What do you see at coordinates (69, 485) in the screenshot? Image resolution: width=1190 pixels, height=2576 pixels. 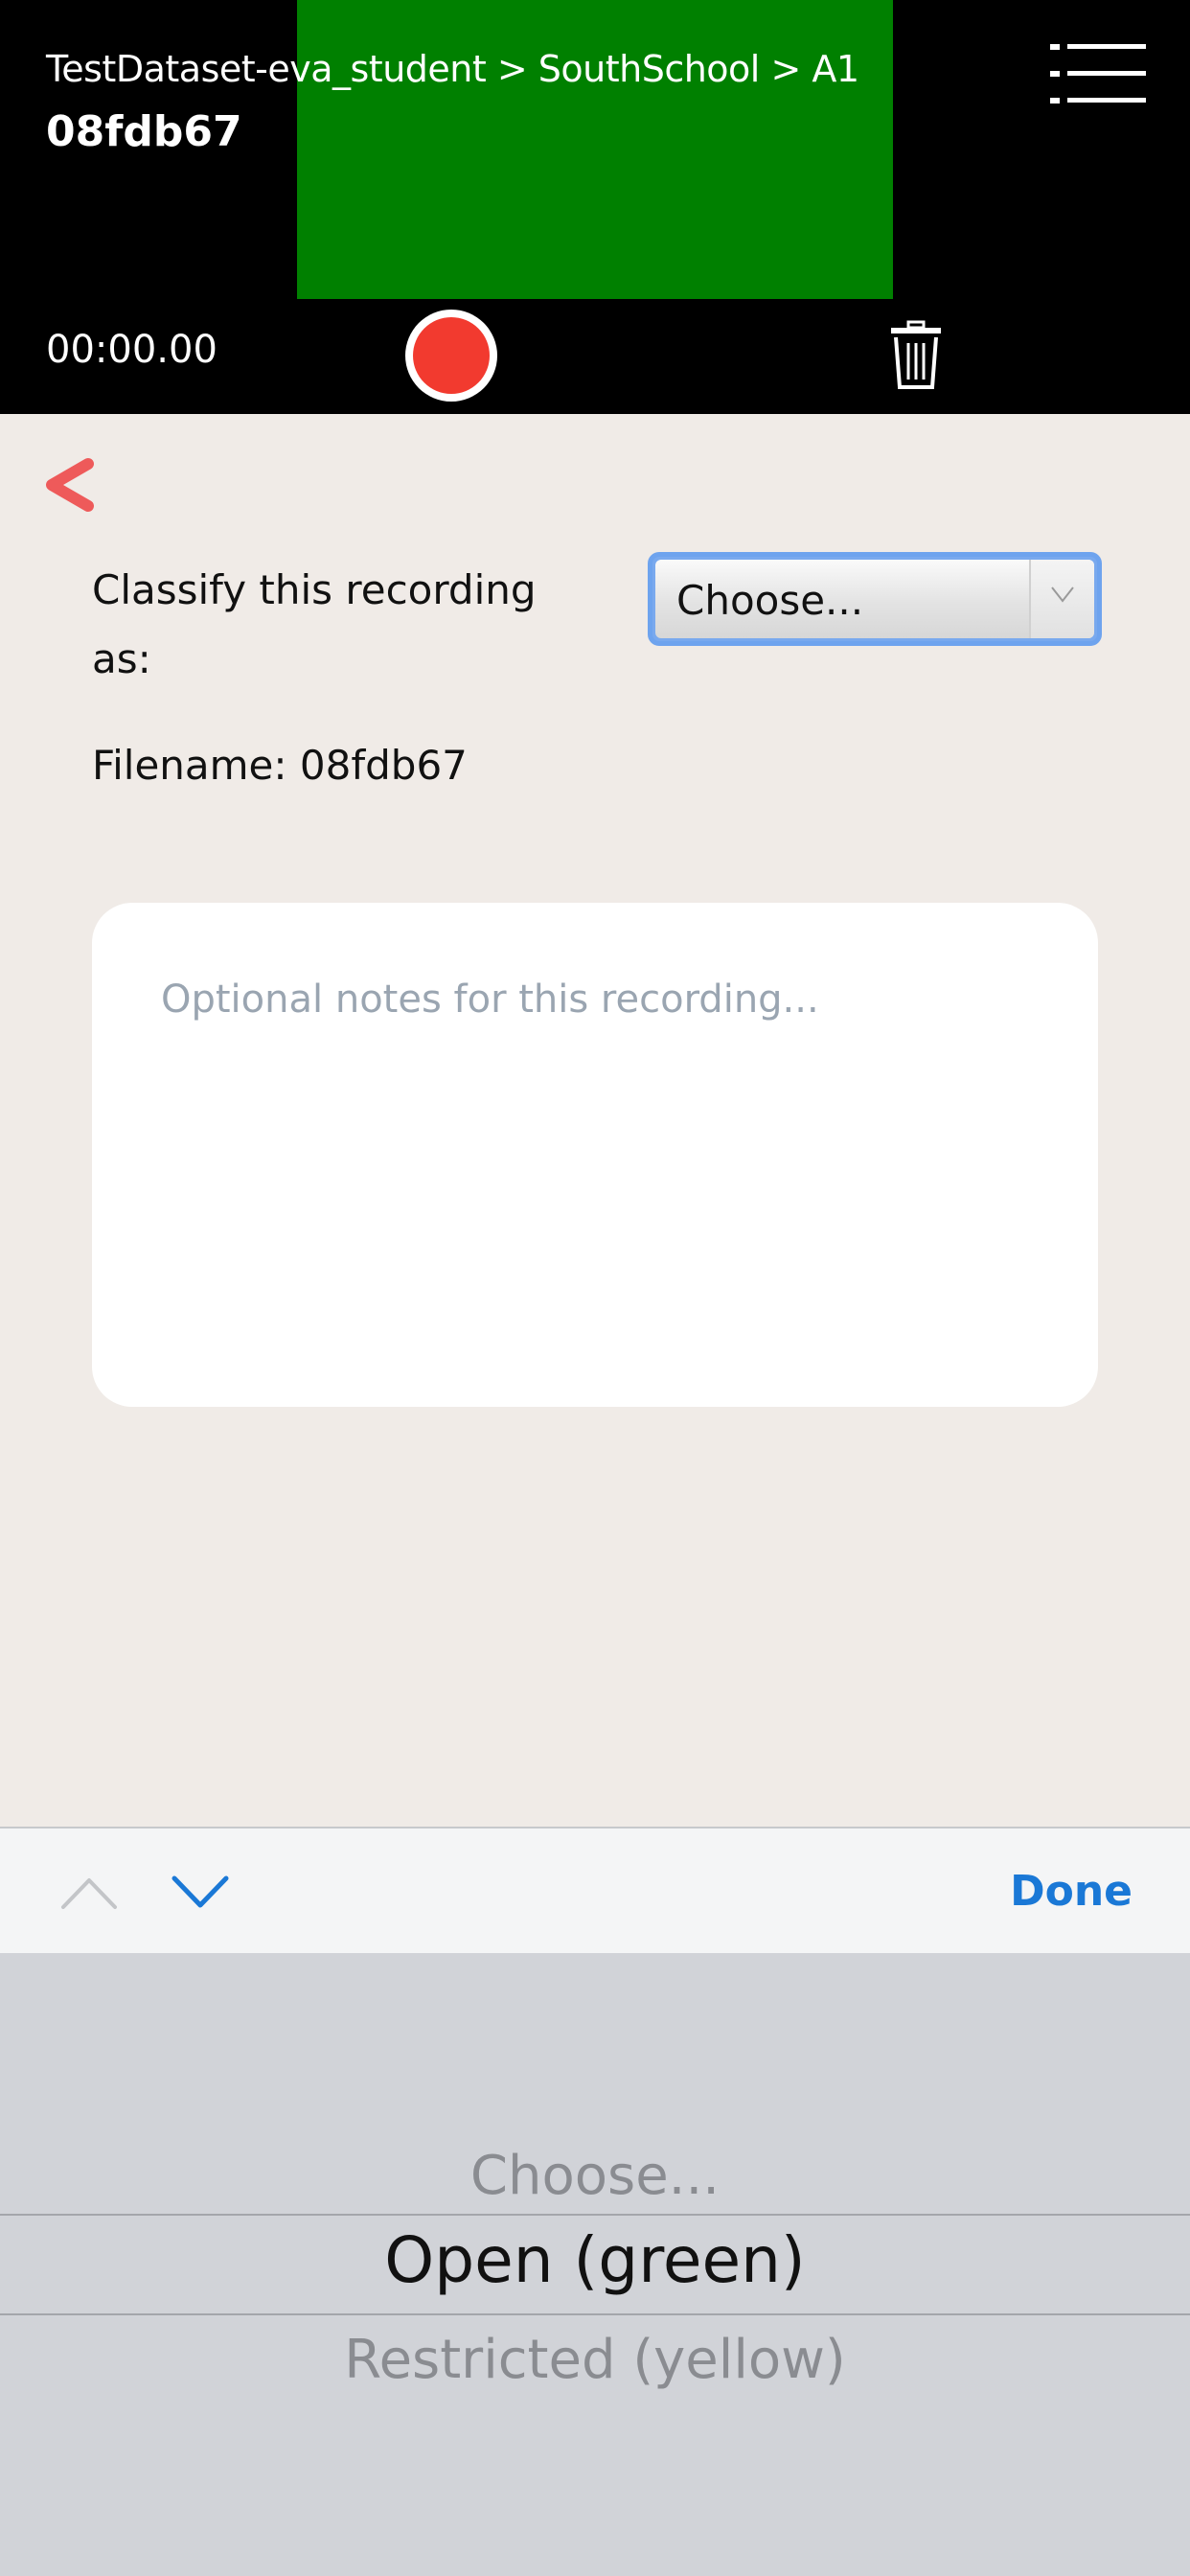 I see `chevron-left-icon` at bounding box center [69, 485].